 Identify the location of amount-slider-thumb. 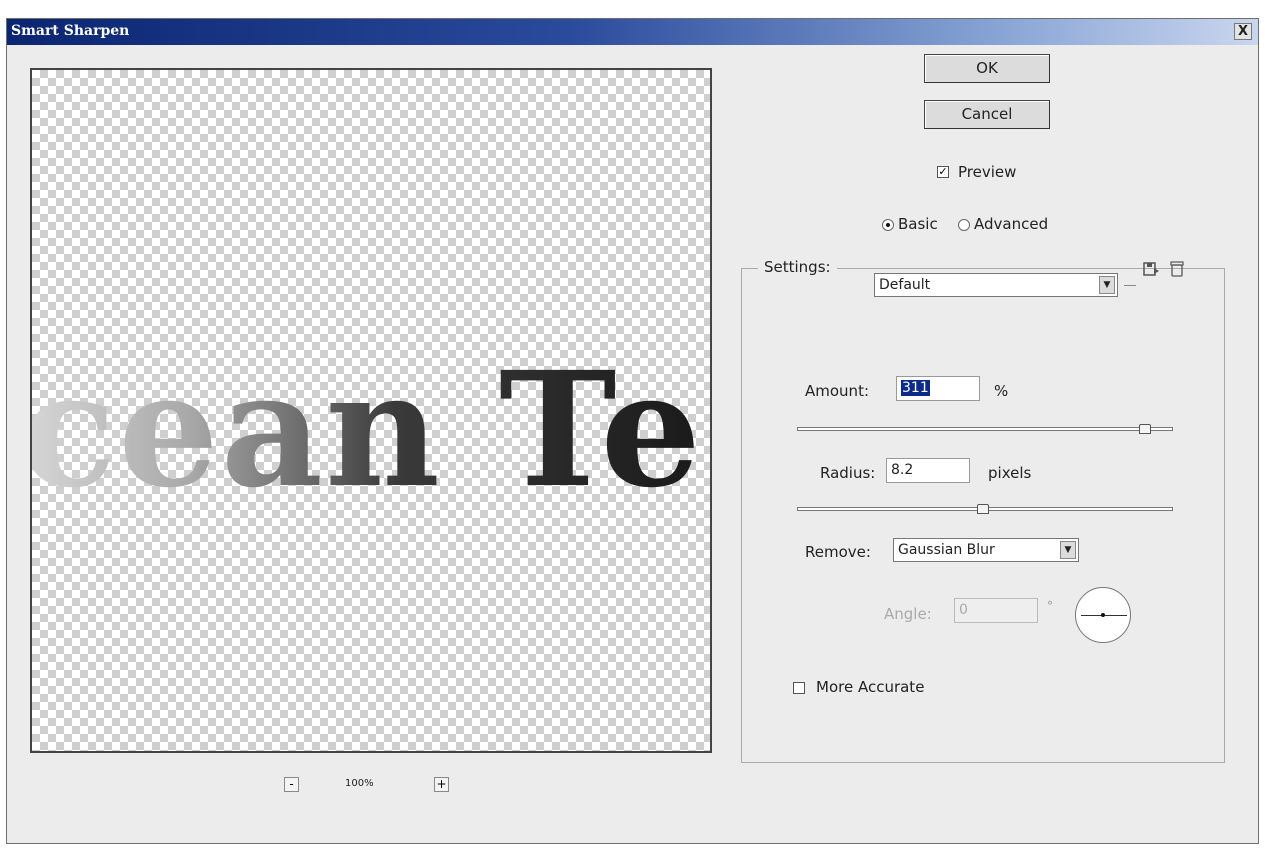
(1145, 429).